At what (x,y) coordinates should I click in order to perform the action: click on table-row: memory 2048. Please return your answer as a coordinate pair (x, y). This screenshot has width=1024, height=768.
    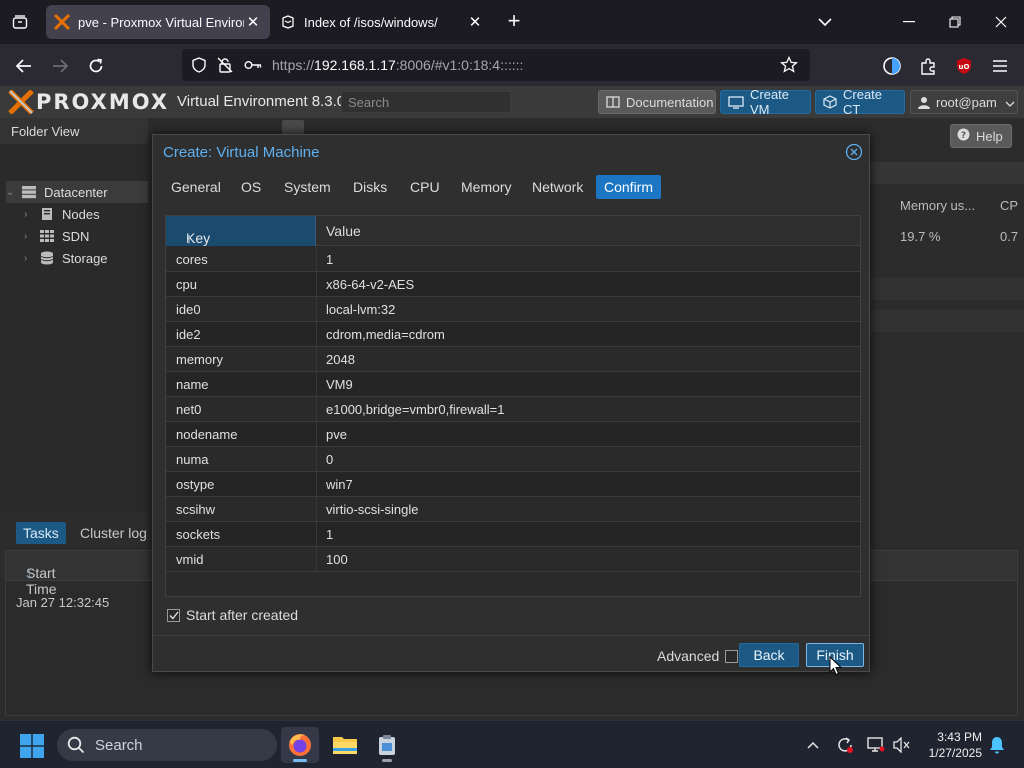
    Looking at the image, I should click on (513, 359).